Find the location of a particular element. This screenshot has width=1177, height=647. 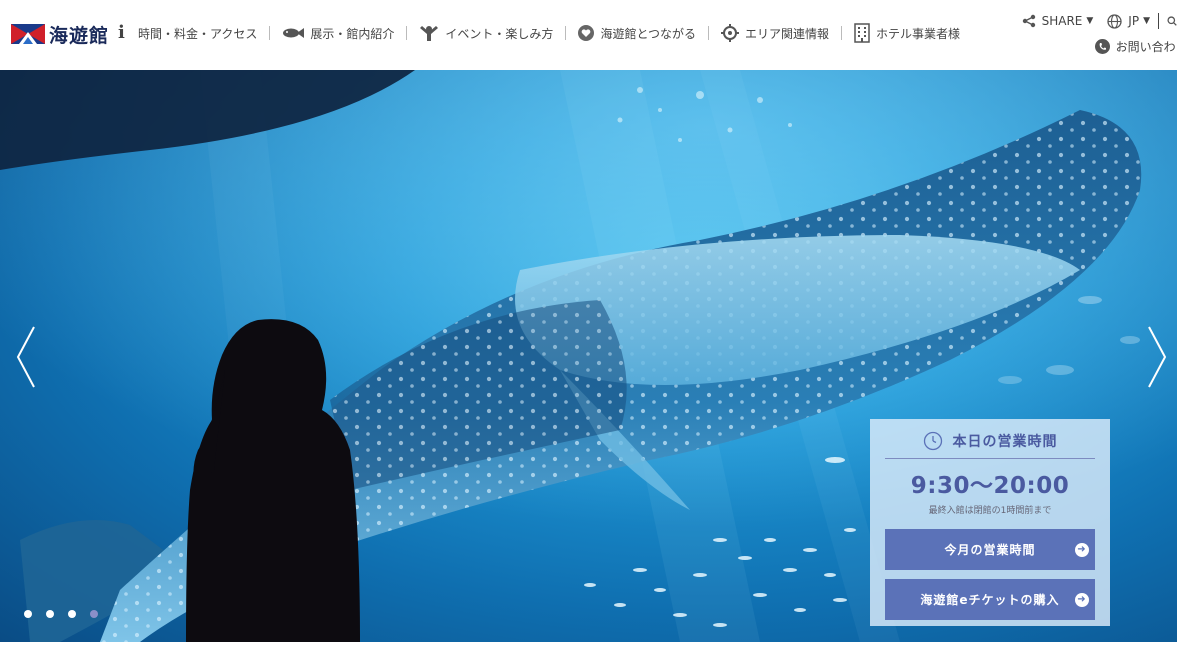

chevron-right-icon is located at coordinates (1157, 357).